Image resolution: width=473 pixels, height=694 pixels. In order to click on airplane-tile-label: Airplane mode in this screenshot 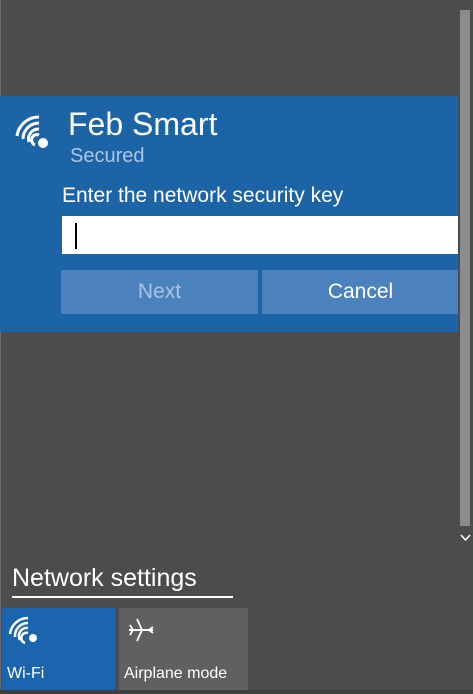, I will do `click(176, 673)`.